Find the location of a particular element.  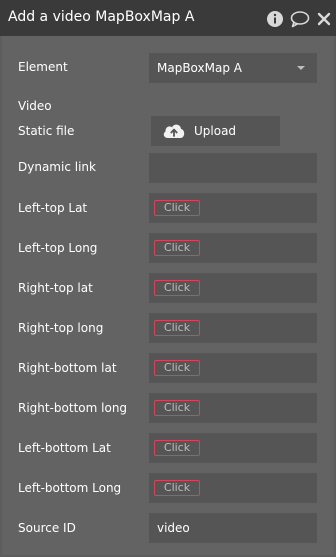

element-dropdown: MapBoxMap A is located at coordinates (233, 68).